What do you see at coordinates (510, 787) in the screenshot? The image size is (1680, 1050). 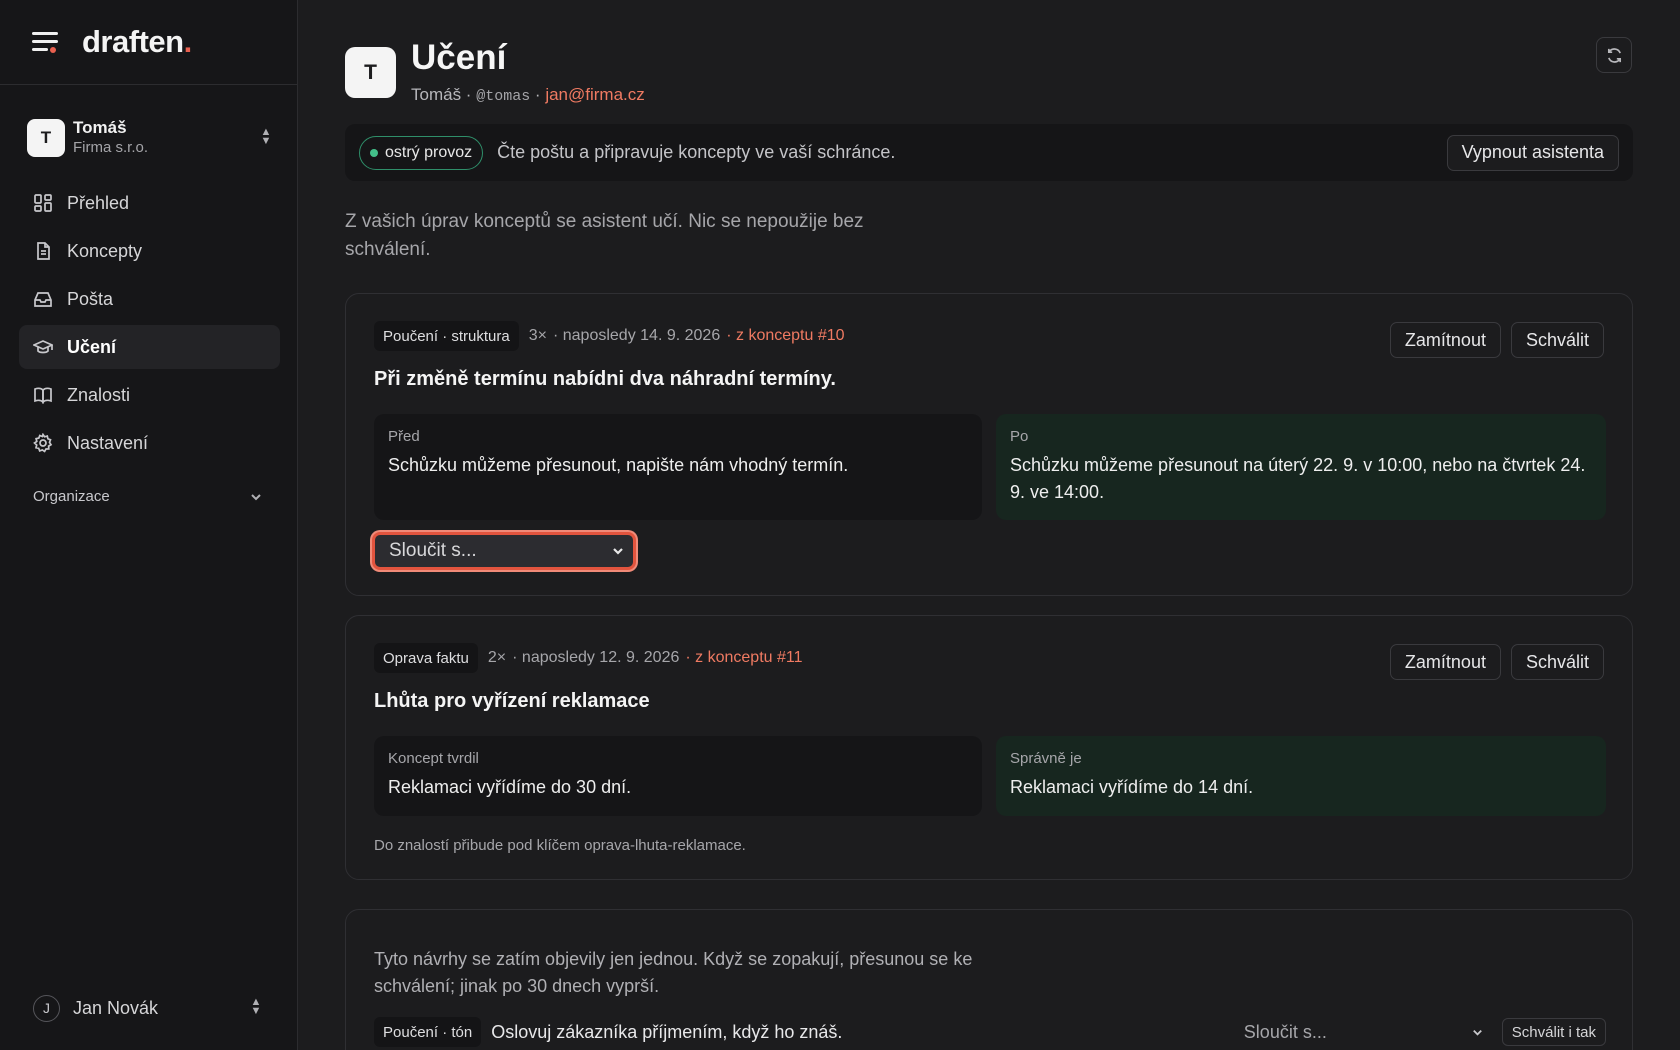 I see `before-text: Reklamaci vyřídíme do 30 dní.` at bounding box center [510, 787].